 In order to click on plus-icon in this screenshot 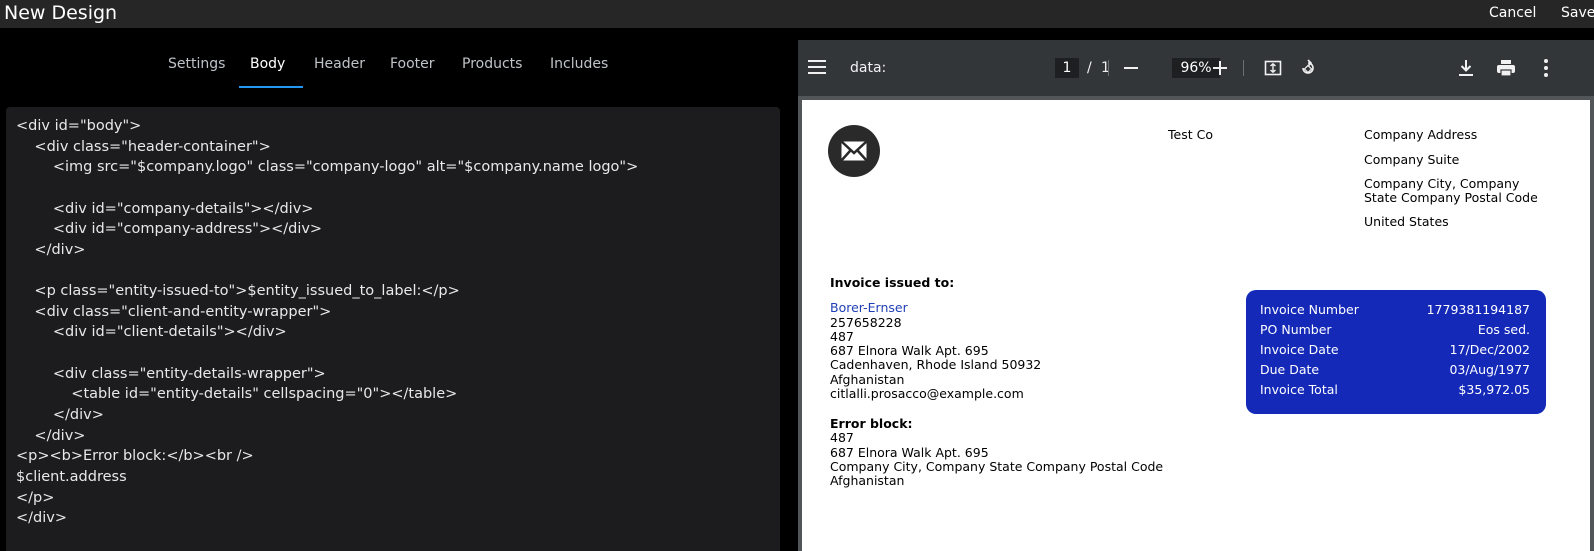, I will do `click(1220, 70)`.